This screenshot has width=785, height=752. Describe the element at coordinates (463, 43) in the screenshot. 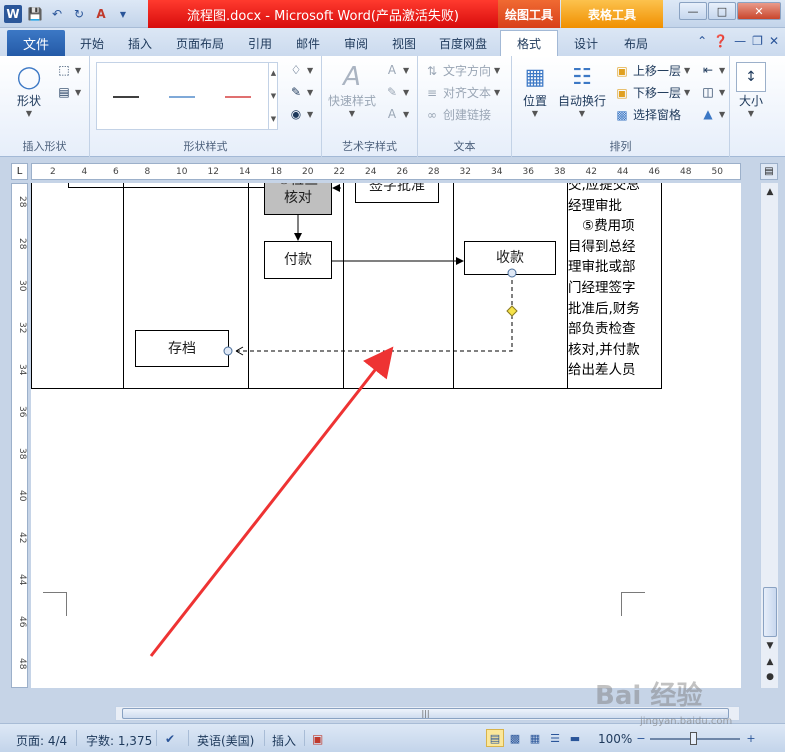

I see `tab-baidu-netdisk: 百度网盘` at that location.